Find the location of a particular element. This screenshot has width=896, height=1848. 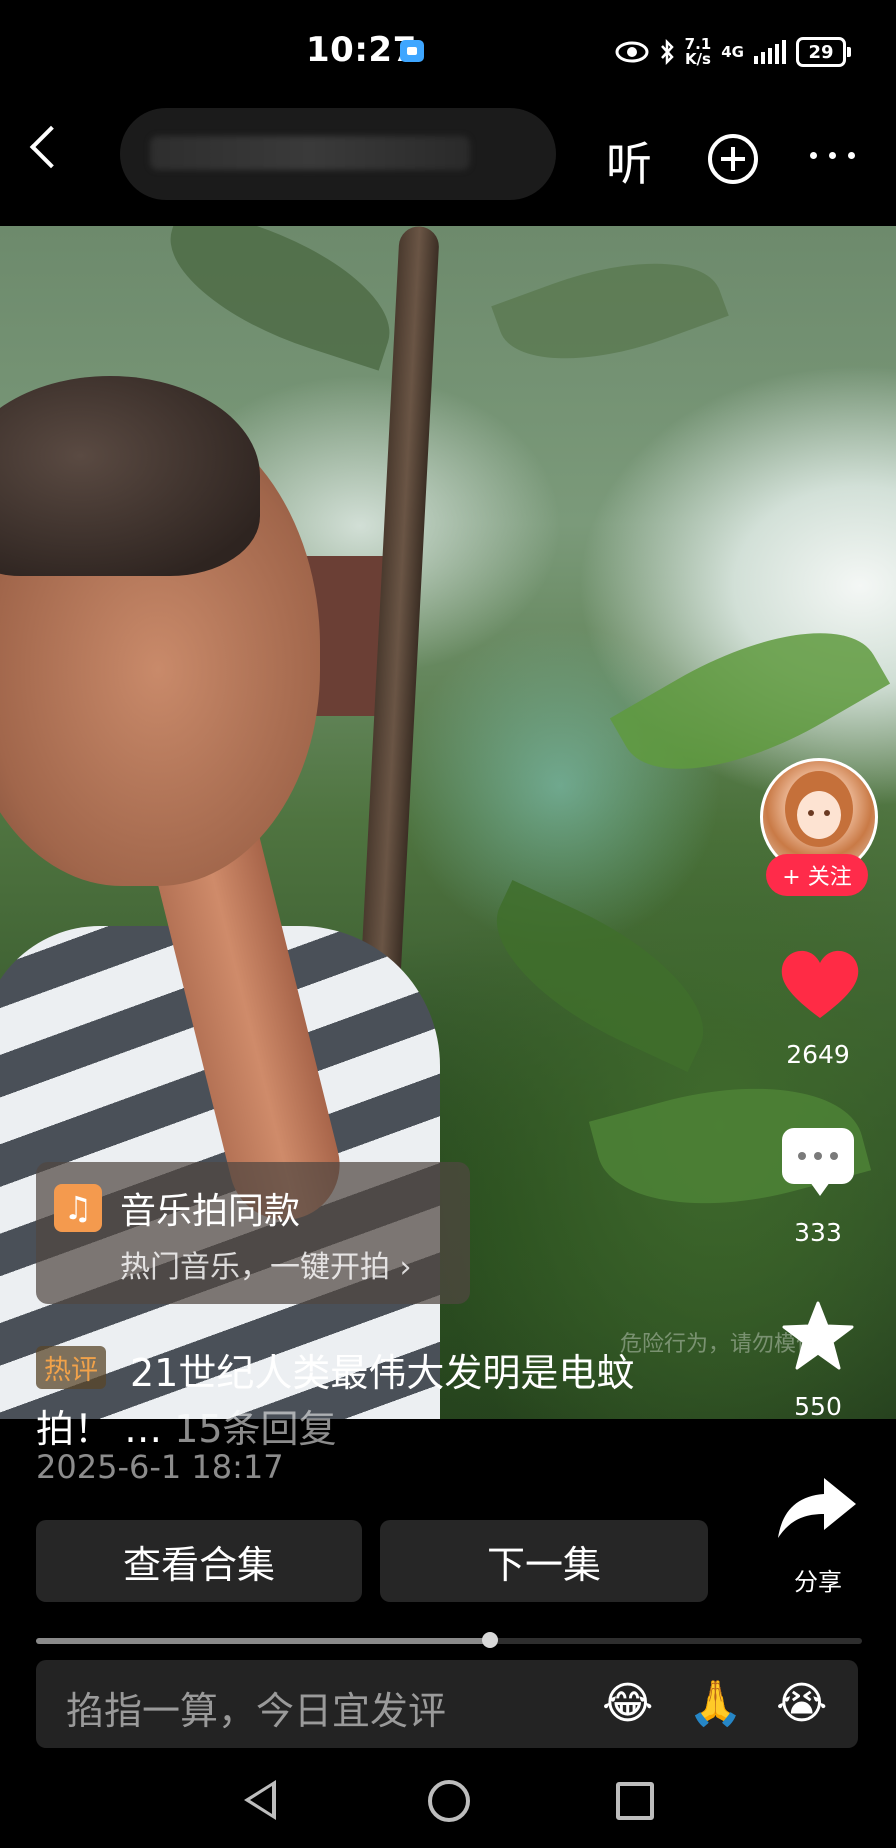

comment-input: 掐指一算，今日宜发评 😂 🙏 😭 is located at coordinates (447, 1704).